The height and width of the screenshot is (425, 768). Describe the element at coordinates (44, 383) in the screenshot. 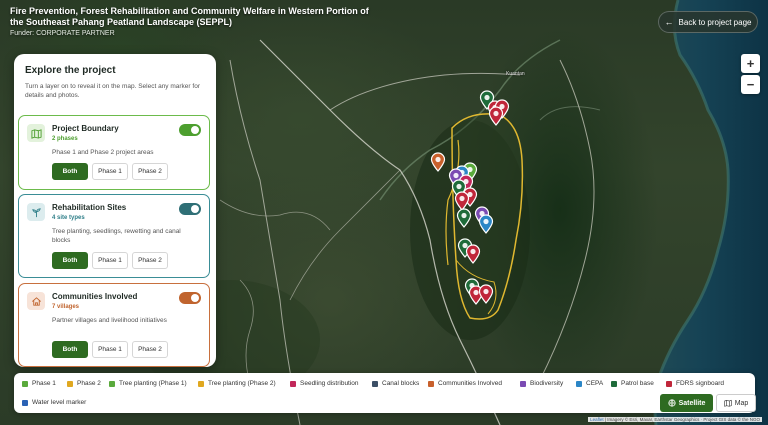

I see `legend-label: Phase 1` at that location.